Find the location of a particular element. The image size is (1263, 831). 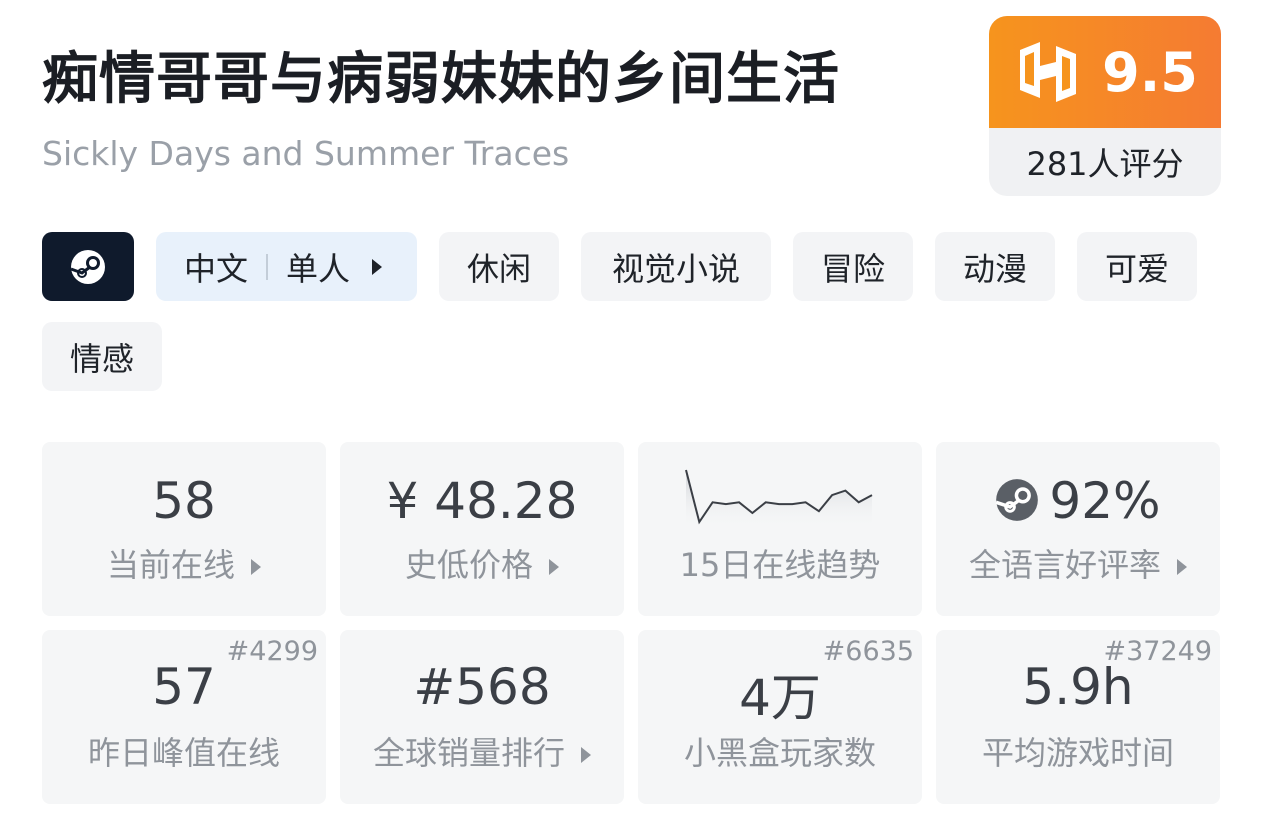

stat-global-sales: #568 全球销量排行 is located at coordinates (482, 717).